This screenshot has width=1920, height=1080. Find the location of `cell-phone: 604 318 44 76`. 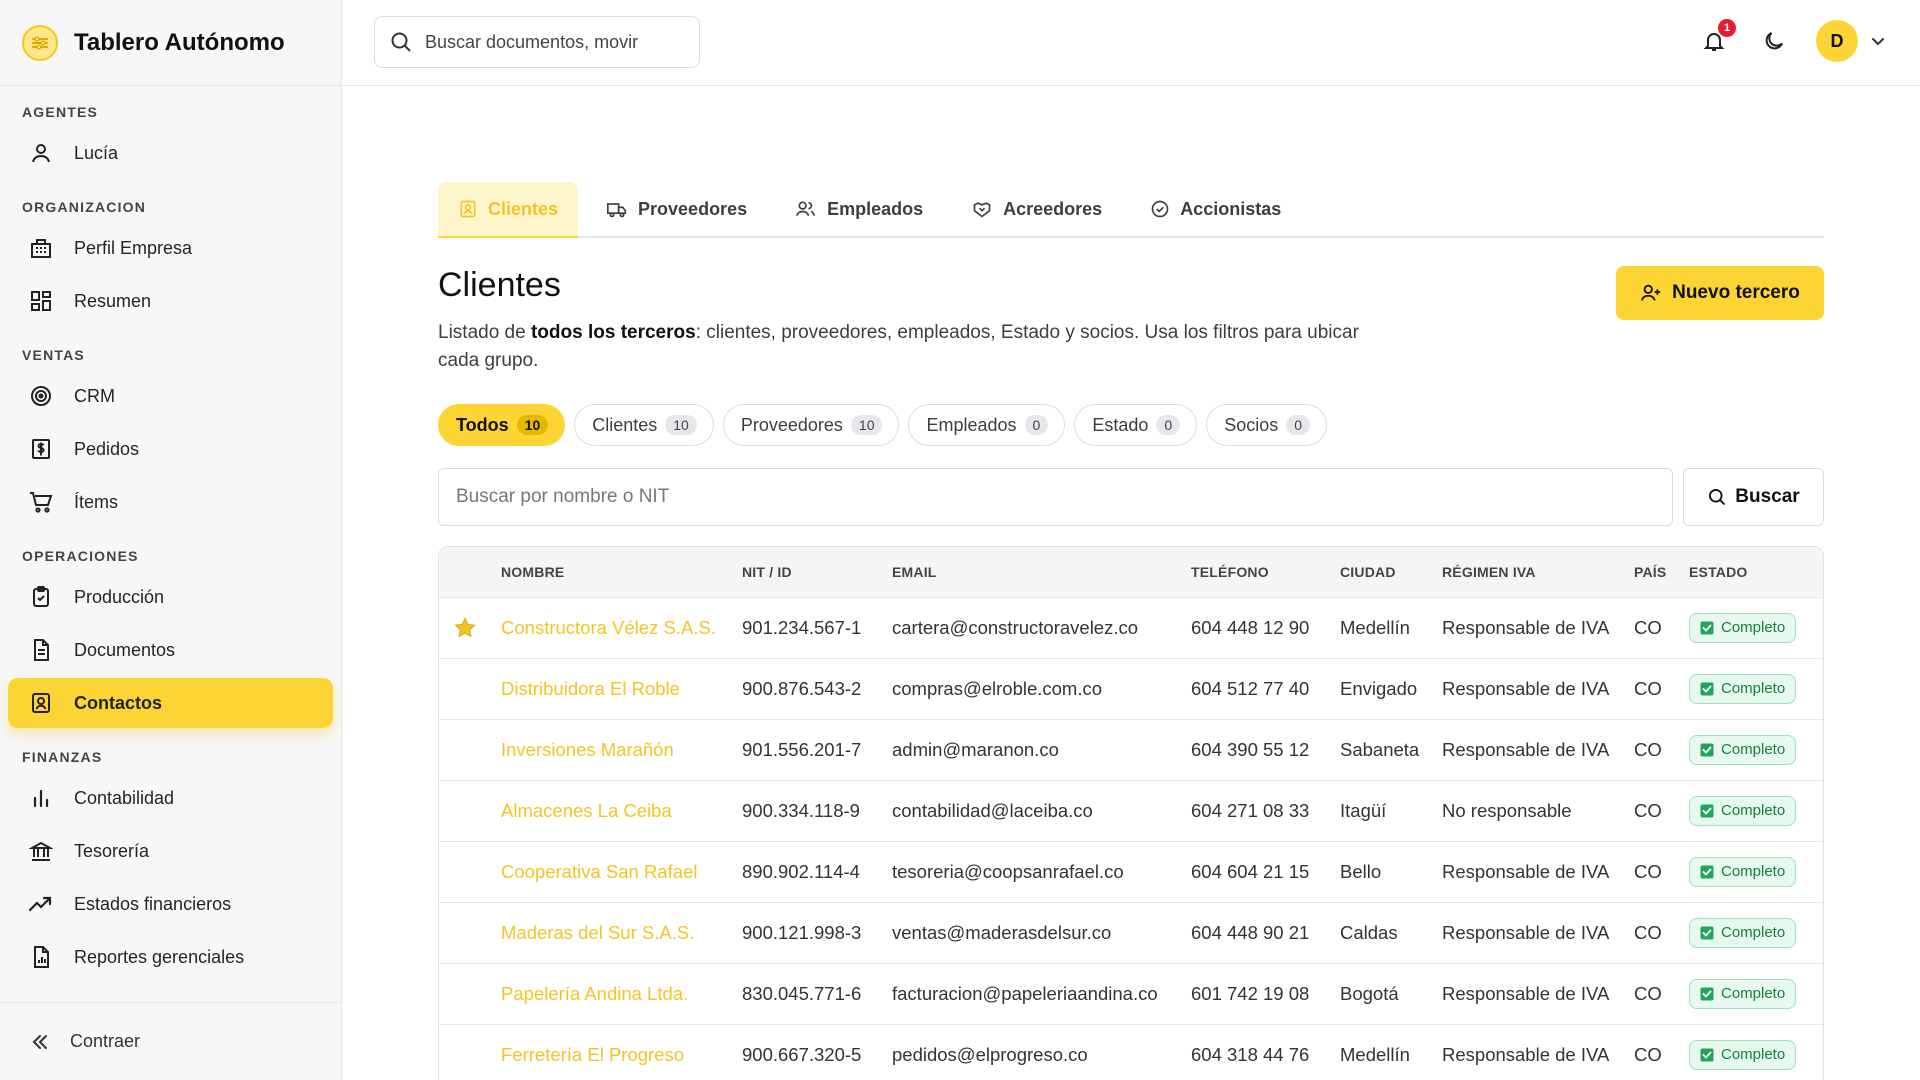

cell-phone: 604 318 44 76 is located at coordinates (1265, 1051).